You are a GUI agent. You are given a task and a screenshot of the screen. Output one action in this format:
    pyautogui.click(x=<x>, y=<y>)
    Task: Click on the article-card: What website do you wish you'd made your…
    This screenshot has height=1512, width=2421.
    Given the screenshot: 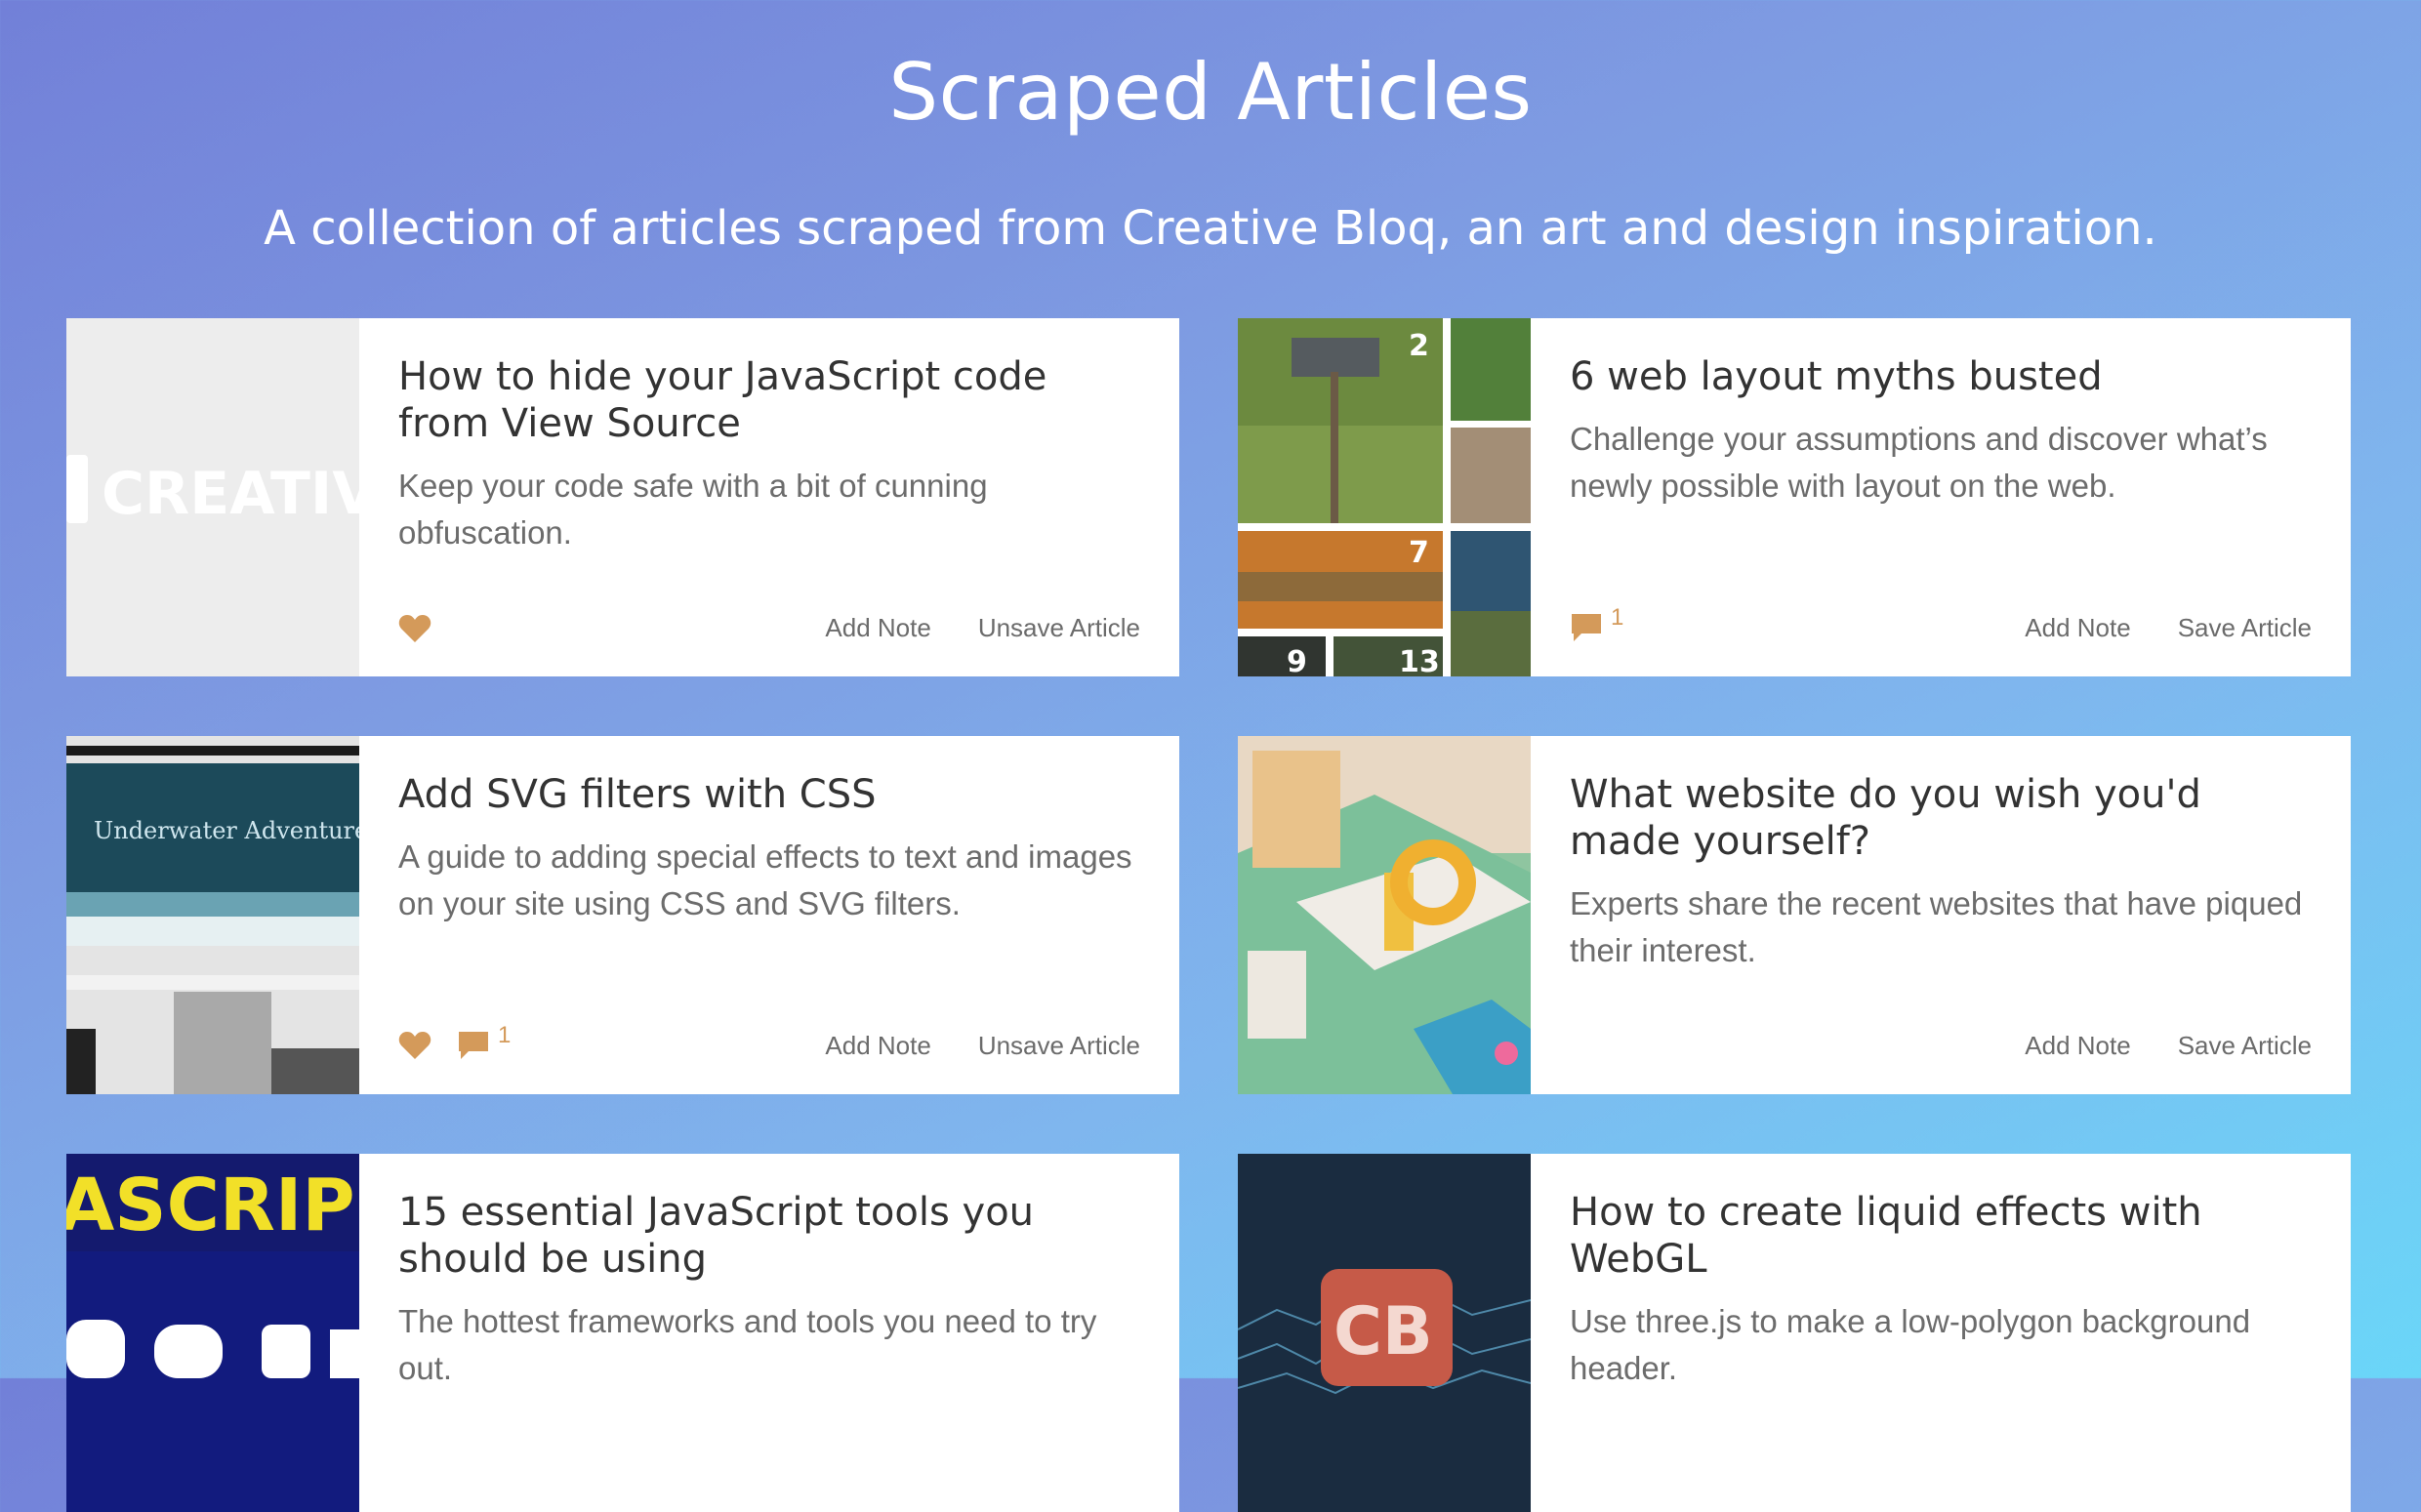 What is the action you would take?
    pyautogui.click(x=1795, y=915)
    